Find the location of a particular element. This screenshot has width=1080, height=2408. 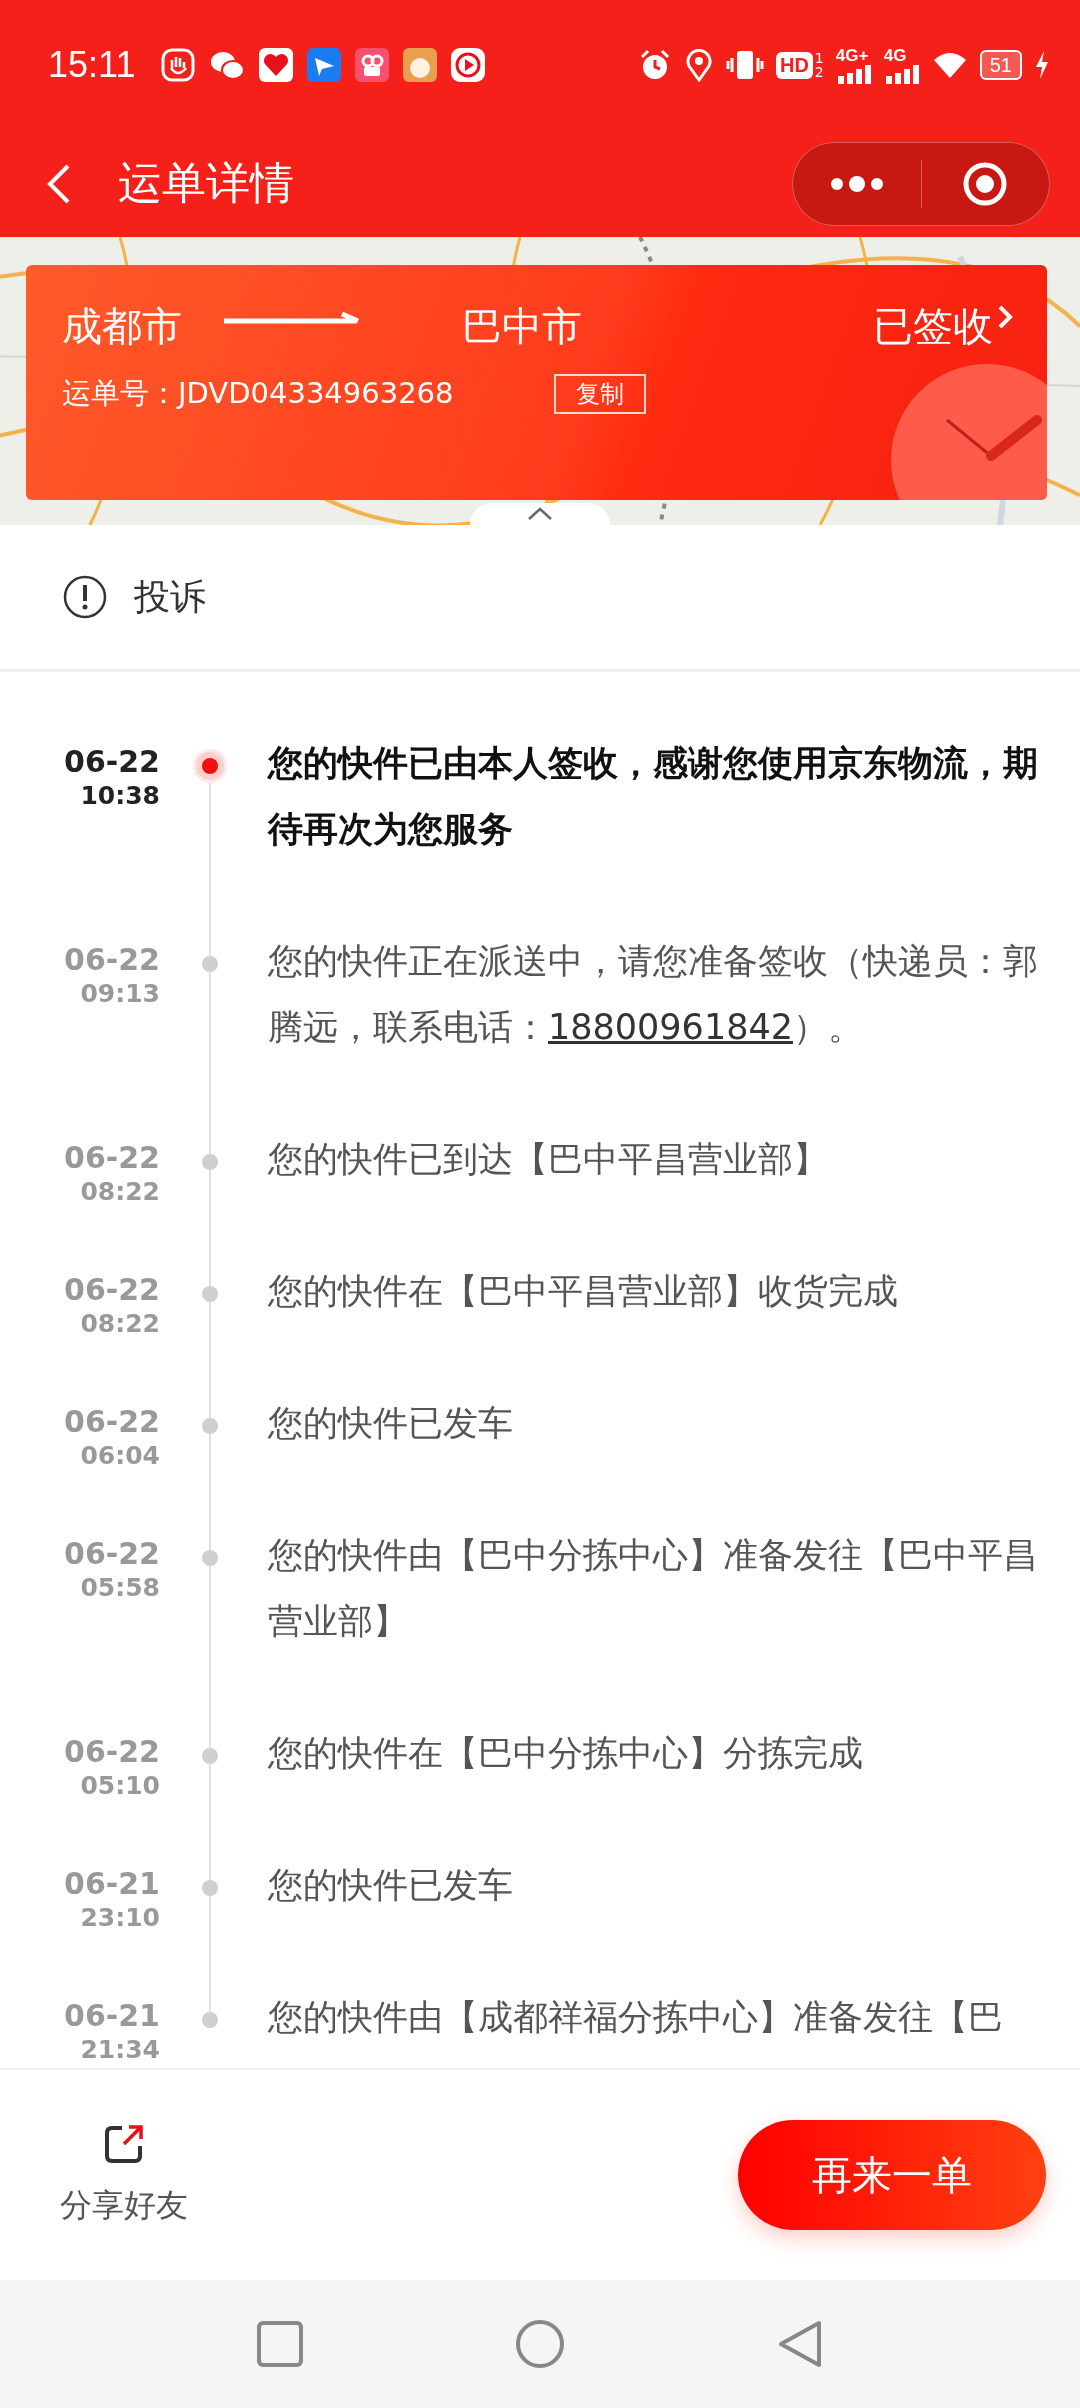

complaint-label: 投诉 is located at coordinates (170, 596).